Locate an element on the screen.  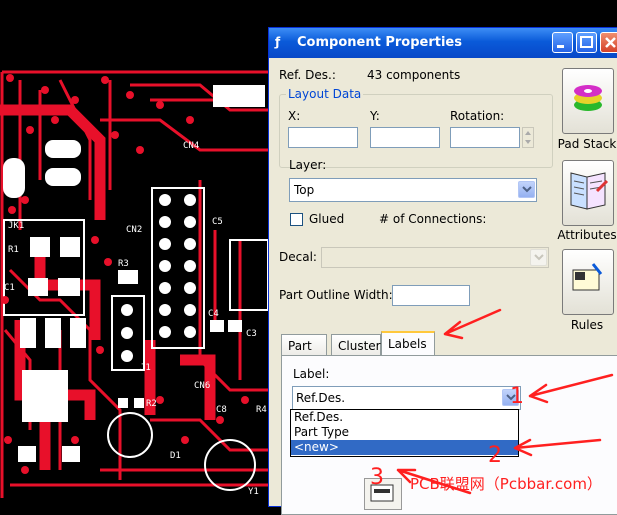
watermark-text: PCB联盟网（Pcbbar.com） is located at coordinates (506, 484).